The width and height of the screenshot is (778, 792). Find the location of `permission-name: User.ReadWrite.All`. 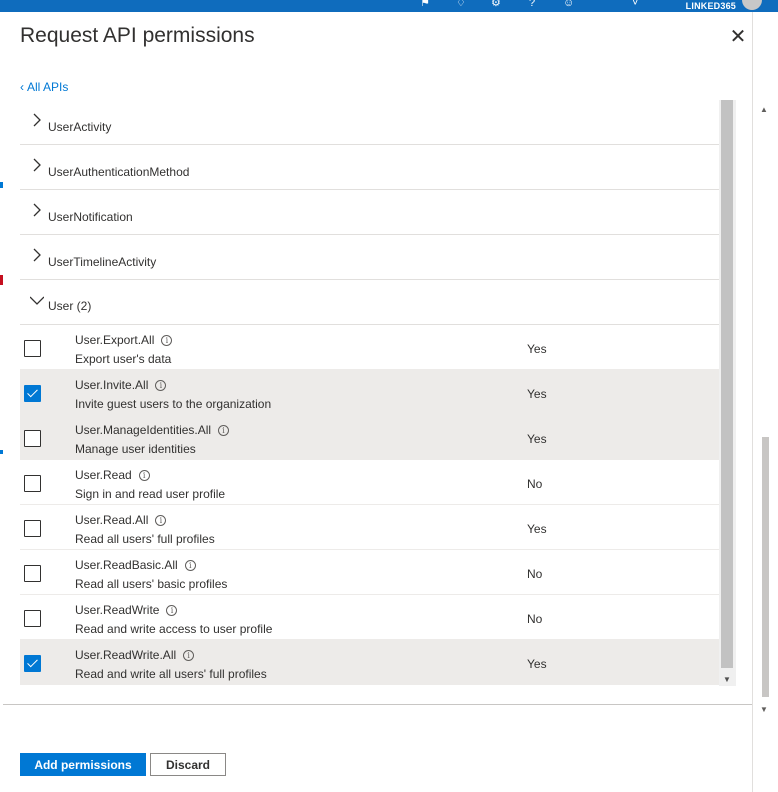

permission-name: User.ReadWrite.All is located at coordinates (126, 655).